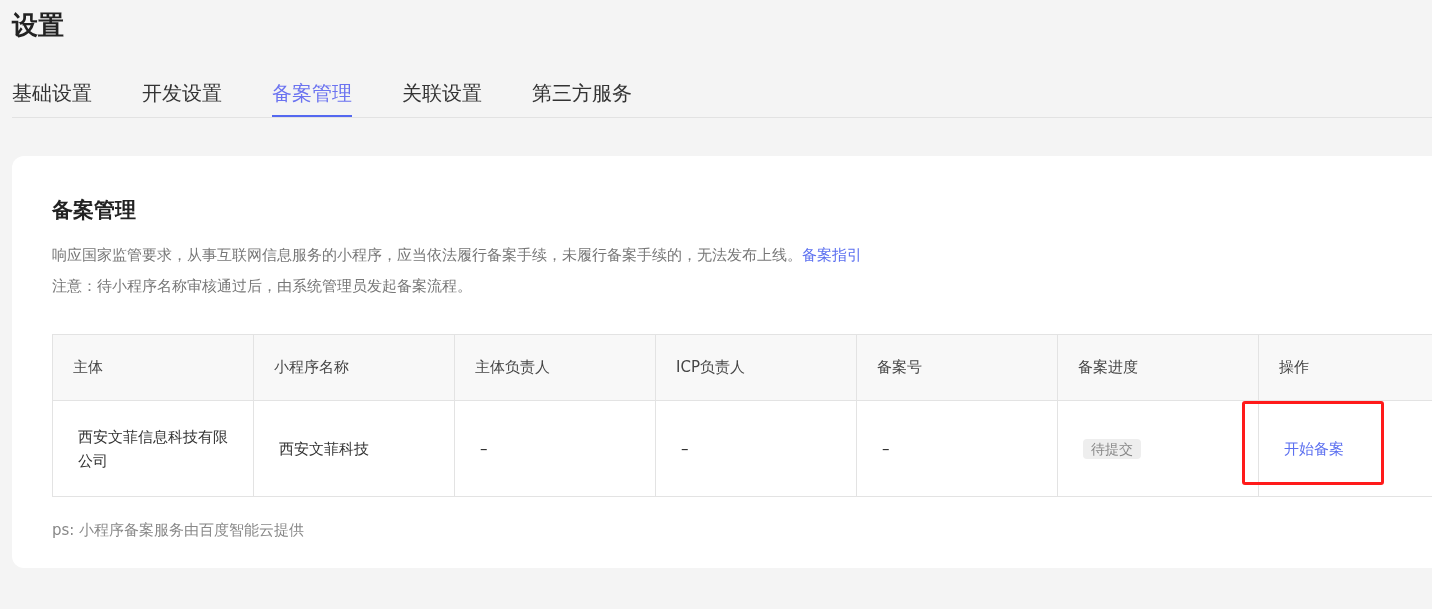 Image resolution: width=1432 pixels, height=609 pixels. I want to click on tab: 基础设置, so click(52, 98).